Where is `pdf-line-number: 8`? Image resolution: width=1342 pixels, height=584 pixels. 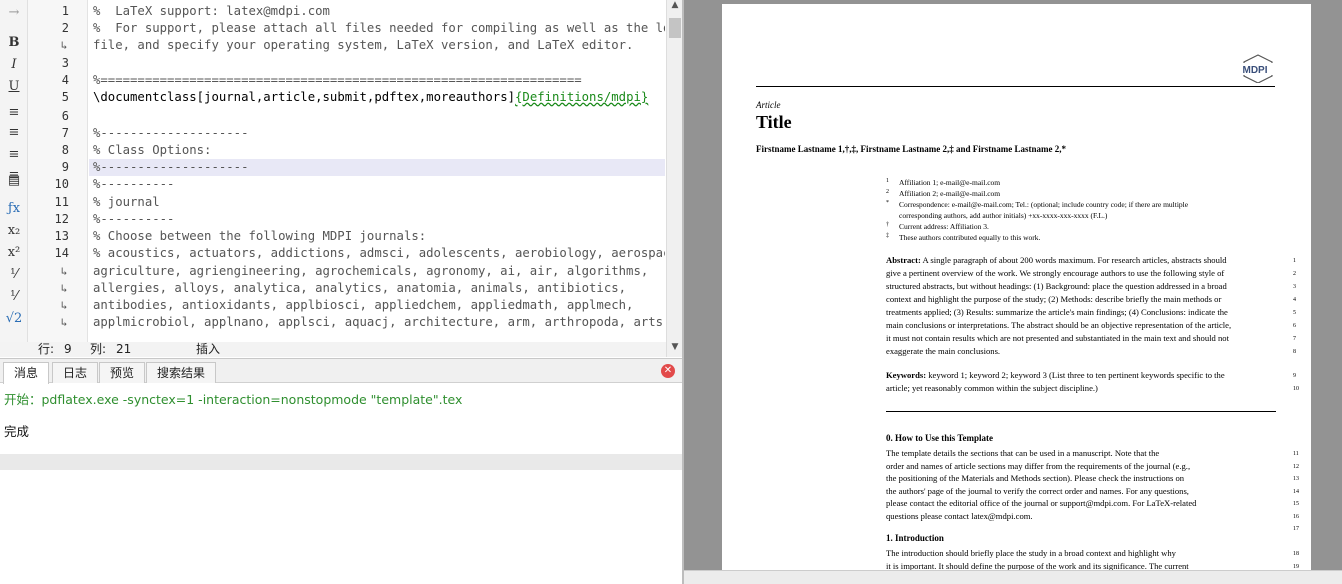 pdf-line-number: 8 is located at coordinates (1294, 352).